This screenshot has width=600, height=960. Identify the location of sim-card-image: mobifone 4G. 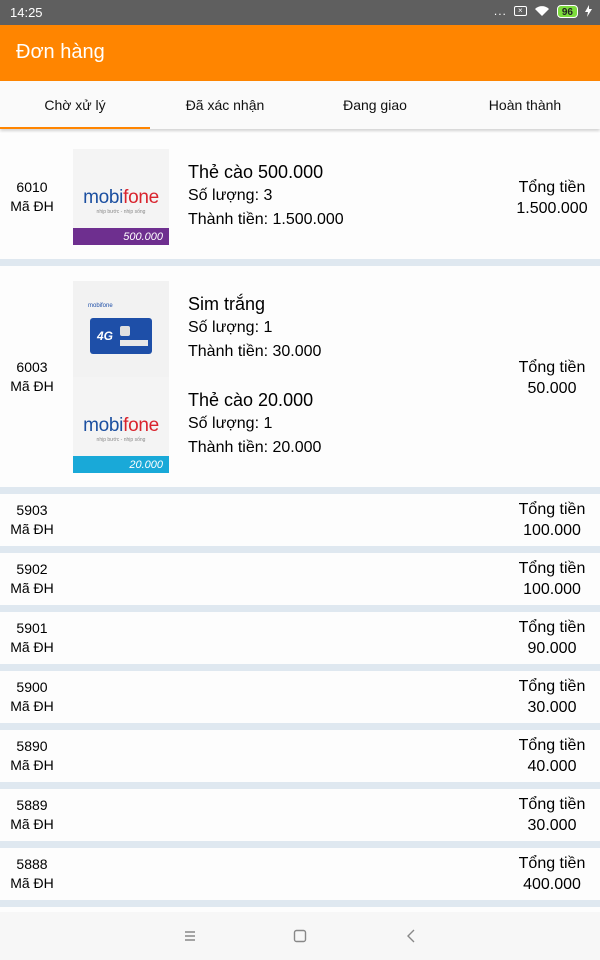
(121, 329).